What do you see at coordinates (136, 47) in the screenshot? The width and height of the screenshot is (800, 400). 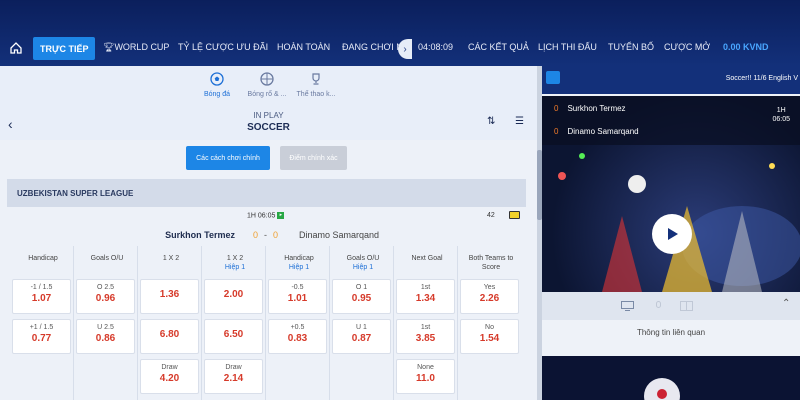 I see `nav-world-cup: 🏆︎WORLD CUP` at bounding box center [136, 47].